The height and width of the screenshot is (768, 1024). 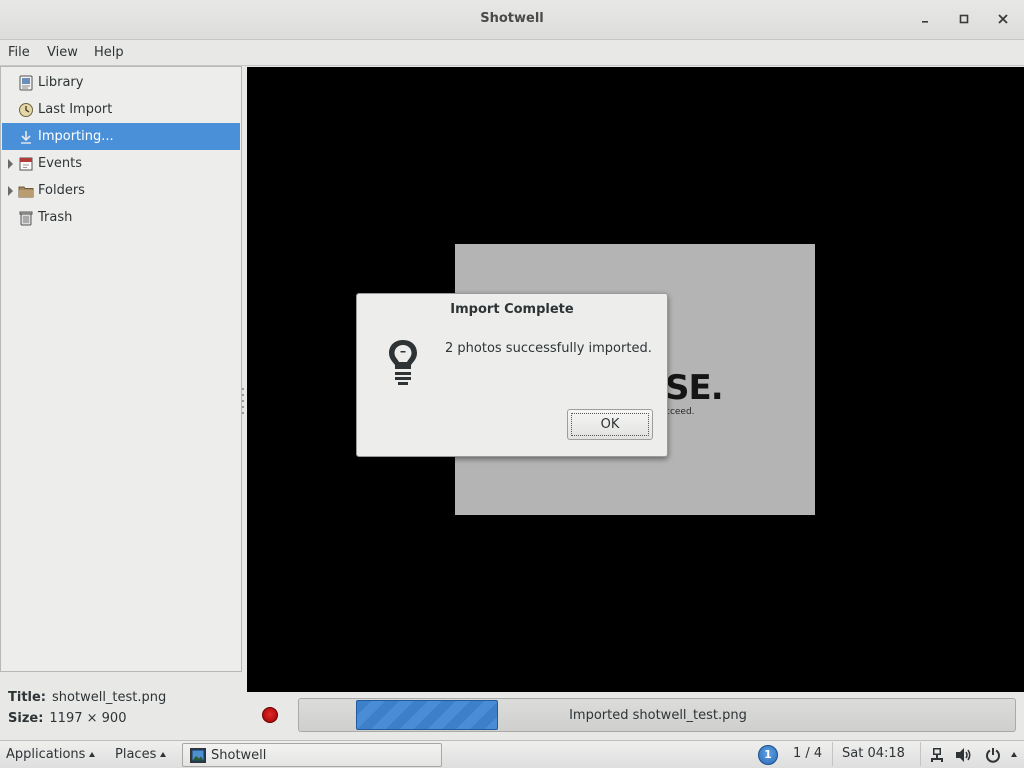 I want to click on metadata-size-label: Size:, so click(x=26, y=718).